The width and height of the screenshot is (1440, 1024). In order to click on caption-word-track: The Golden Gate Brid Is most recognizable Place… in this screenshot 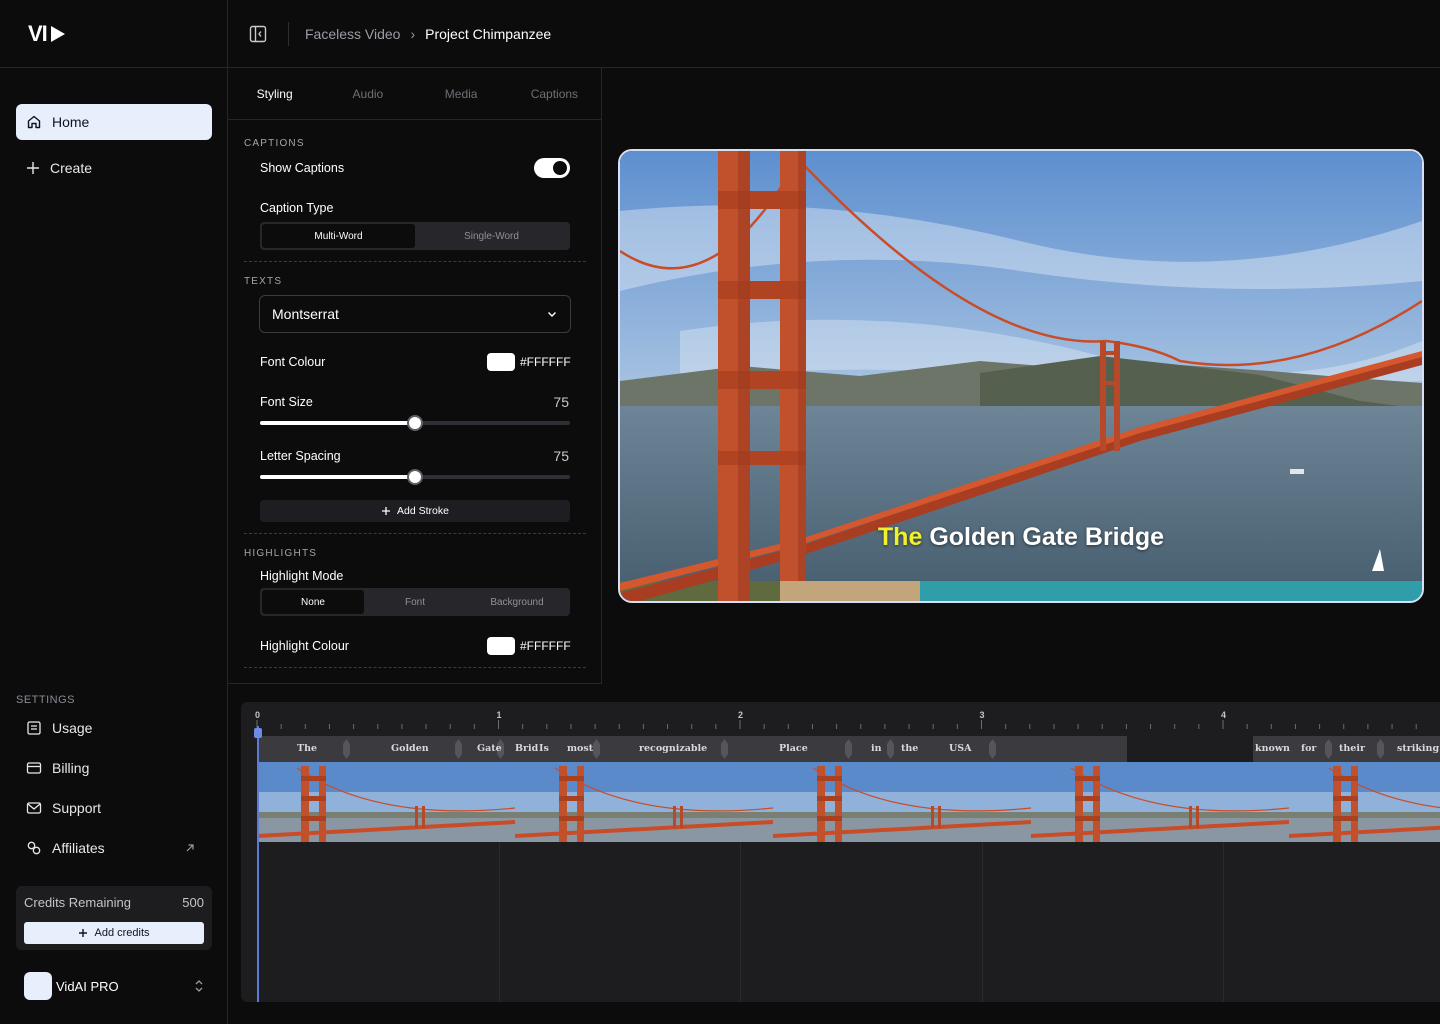, I will do `click(848, 749)`.